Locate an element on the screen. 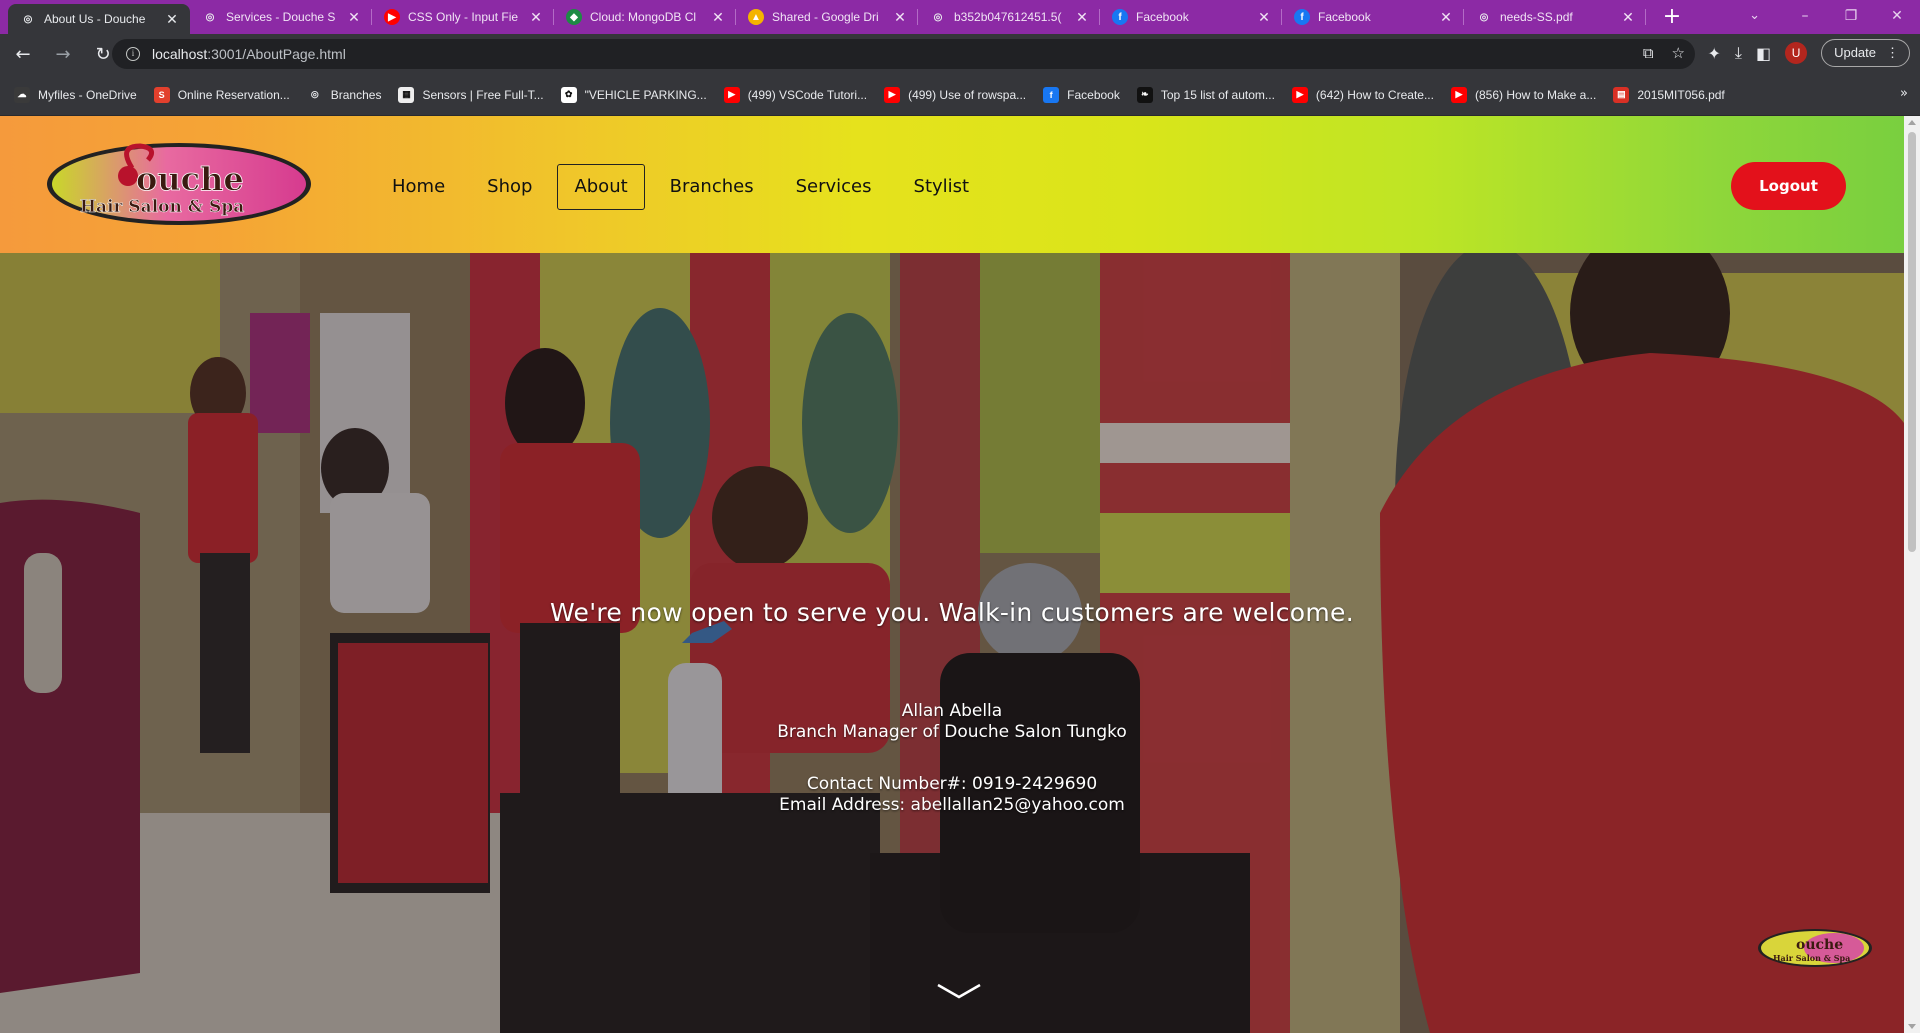 This screenshot has height=1033, width=1920. tab-title: Cloud: MongoDB Cl is located at coordinates (643, 17).